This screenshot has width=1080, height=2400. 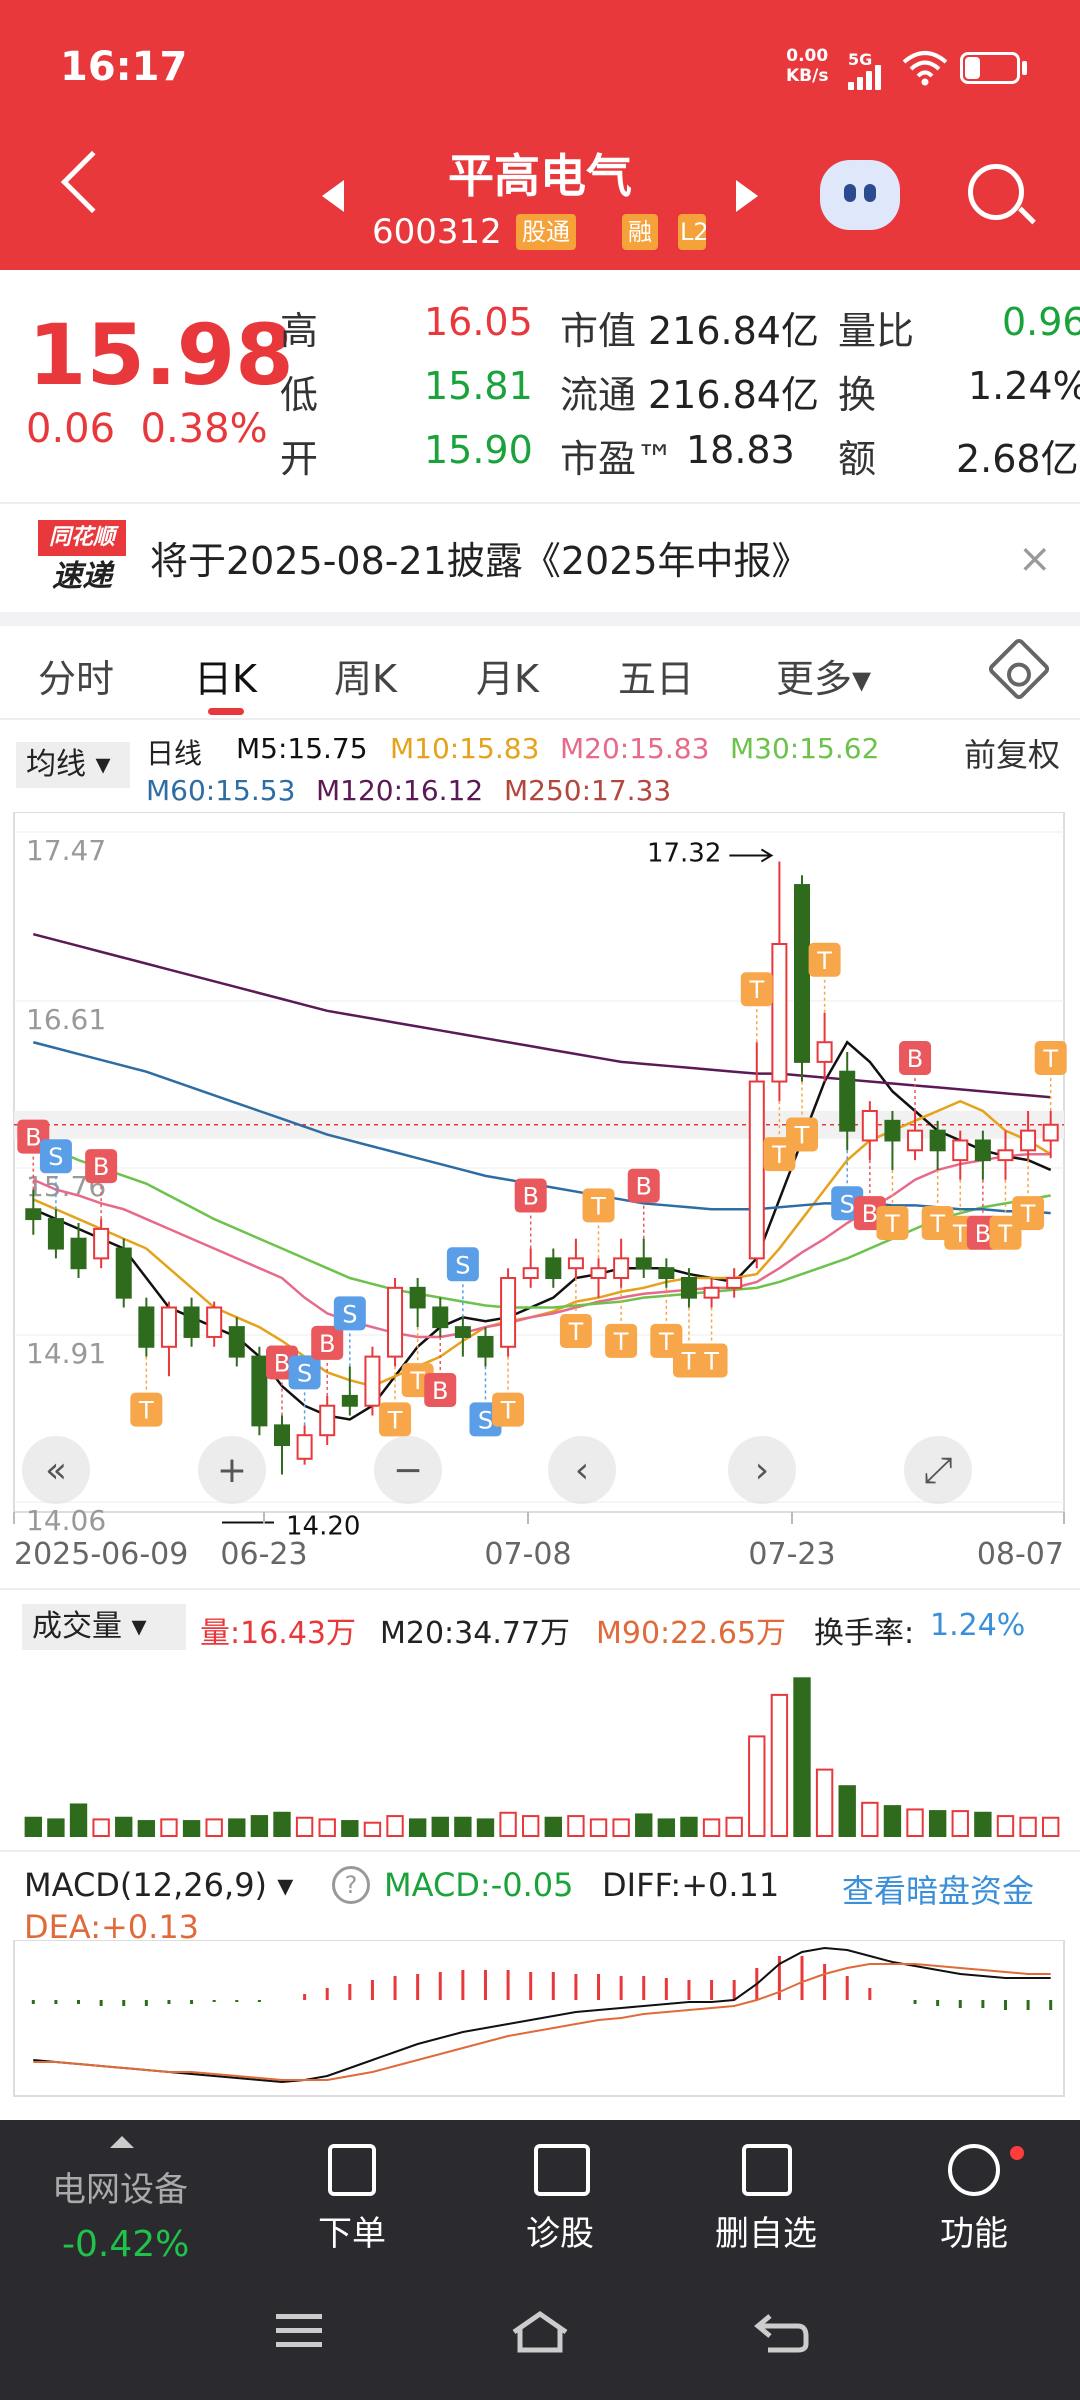 I want to click on adjust-mode-button: 前复权, so click(x=1012, y=753).